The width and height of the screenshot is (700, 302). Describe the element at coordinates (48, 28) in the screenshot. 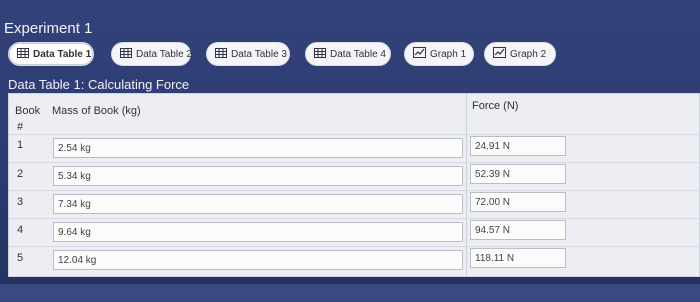

I see `experiment-title: Experiment 1` at that location.